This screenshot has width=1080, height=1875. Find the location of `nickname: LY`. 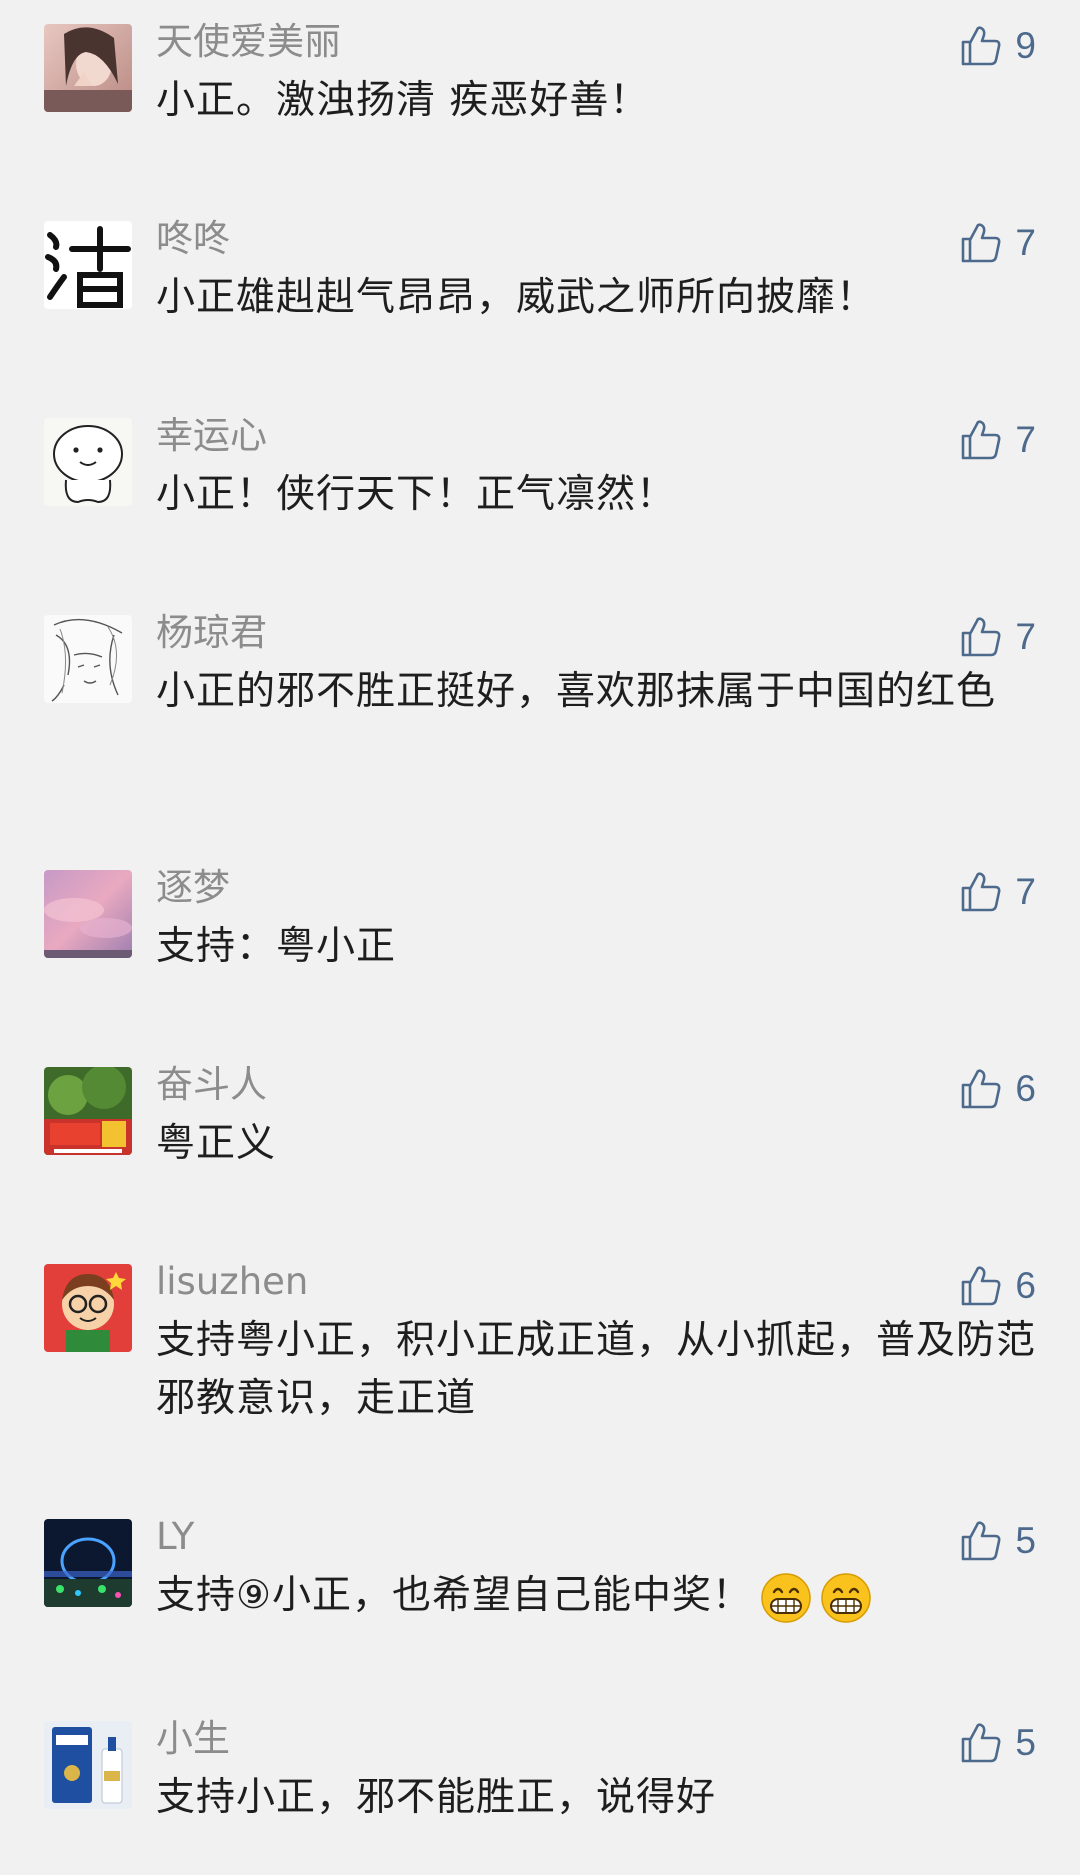

nickname: LY is located at coordinates (175, 1537).